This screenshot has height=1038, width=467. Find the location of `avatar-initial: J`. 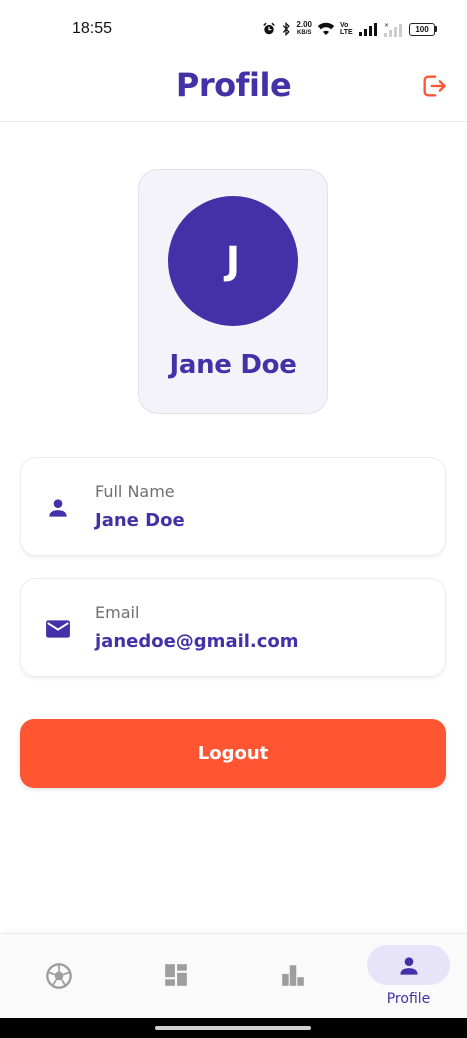

avatar-initial: J is located at coordinates (233, 261).